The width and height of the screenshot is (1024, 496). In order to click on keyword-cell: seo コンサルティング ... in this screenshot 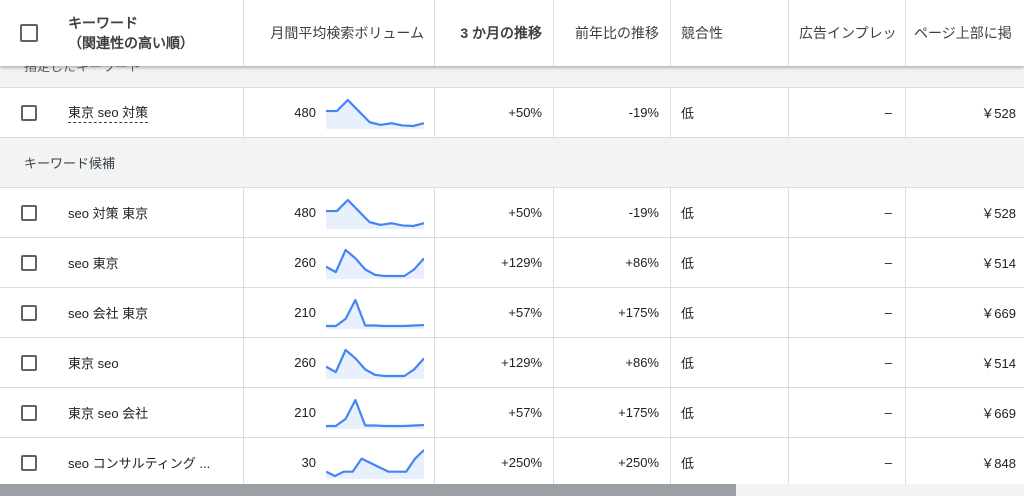, I will do `click(150, 462)`.